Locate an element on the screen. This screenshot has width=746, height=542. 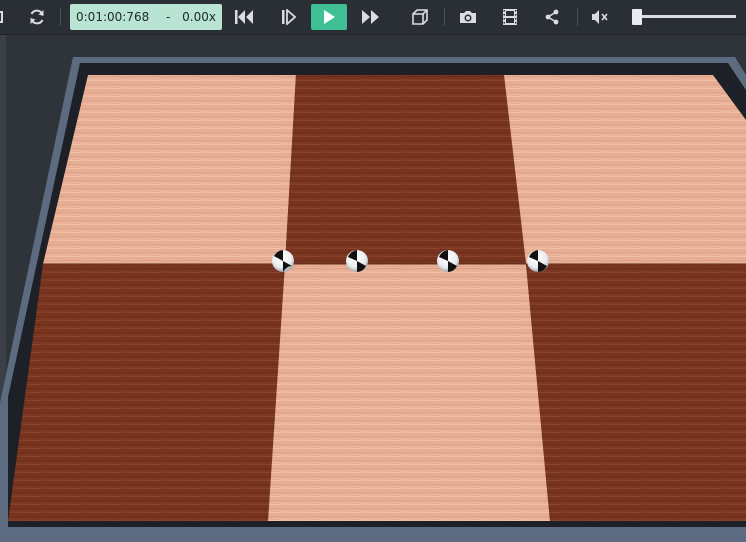
share-icon is located at coordinates (552, 17).